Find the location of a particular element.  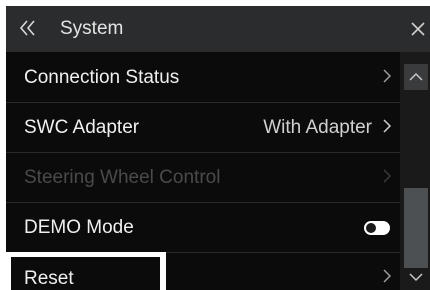

scroll-up-button is located at coordinates (416, 77).